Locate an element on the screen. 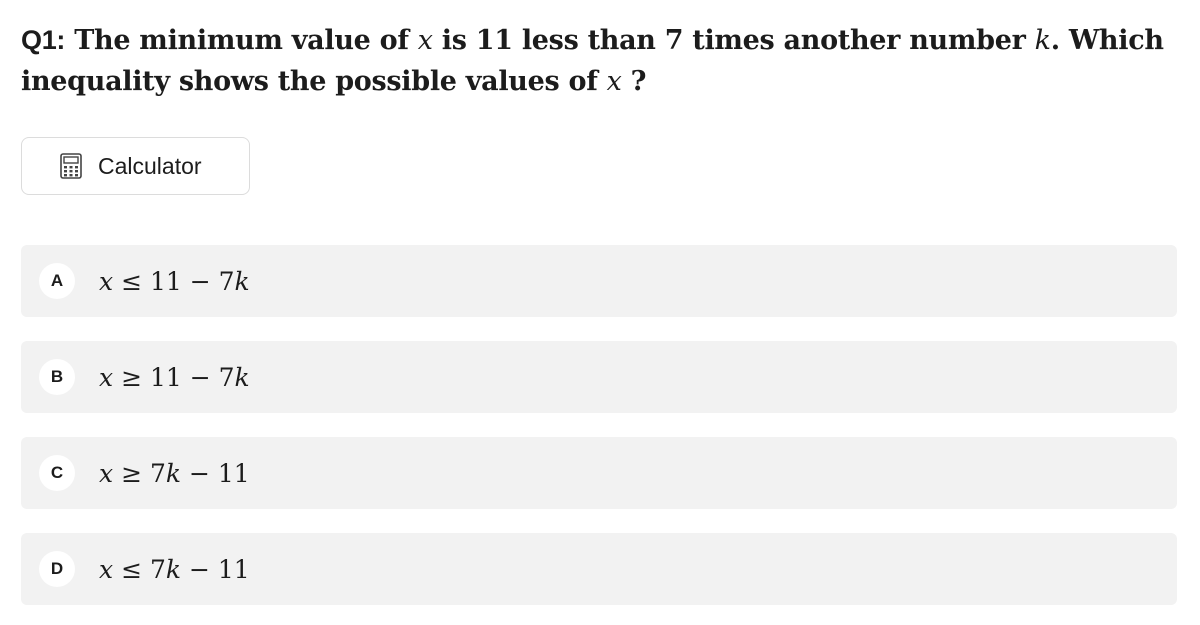 Image resolution: width=1200 pixels, height=625 pixels. option-expression: x ≤ 7k − 11 is located at coordinates (174, 569).